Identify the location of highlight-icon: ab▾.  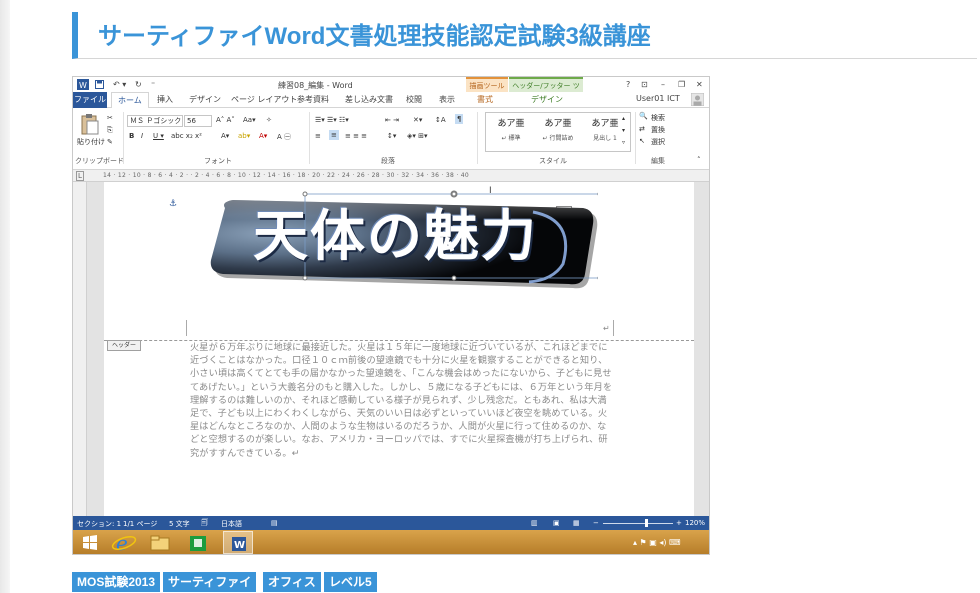
(244, 136).